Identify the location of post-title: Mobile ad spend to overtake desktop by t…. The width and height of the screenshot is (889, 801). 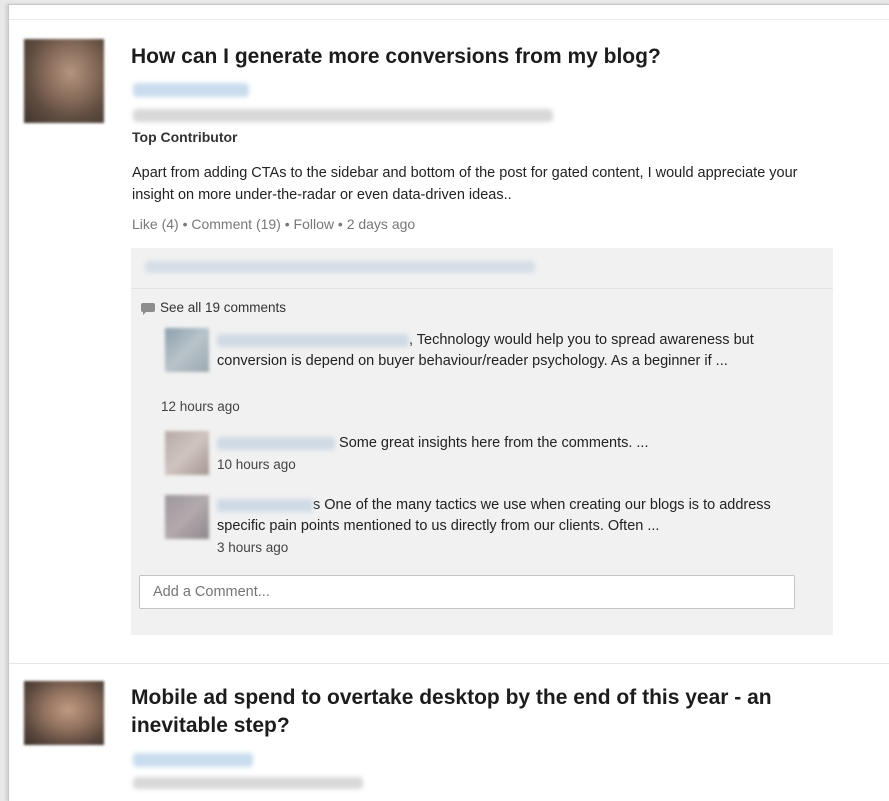
(481, 712).